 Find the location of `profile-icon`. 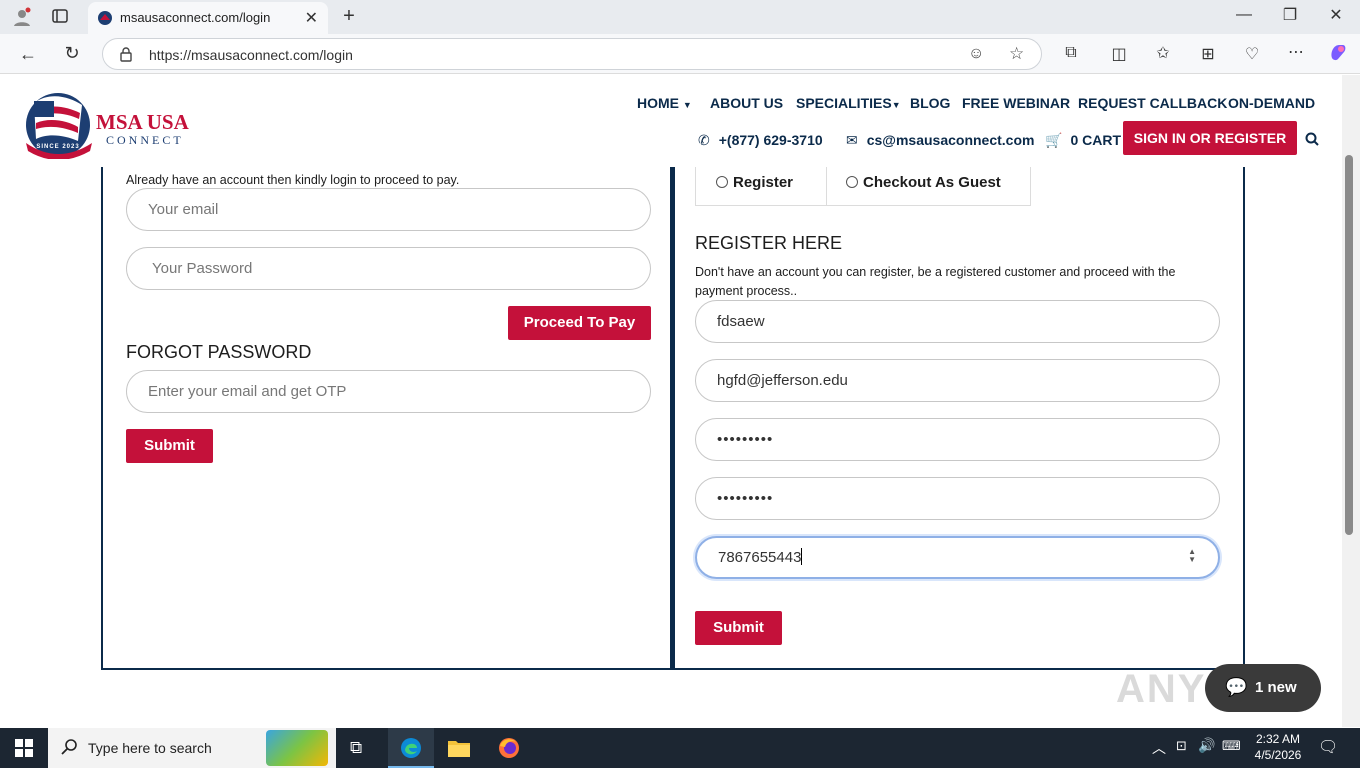

profile-icon is located at coordinates (22, 19).